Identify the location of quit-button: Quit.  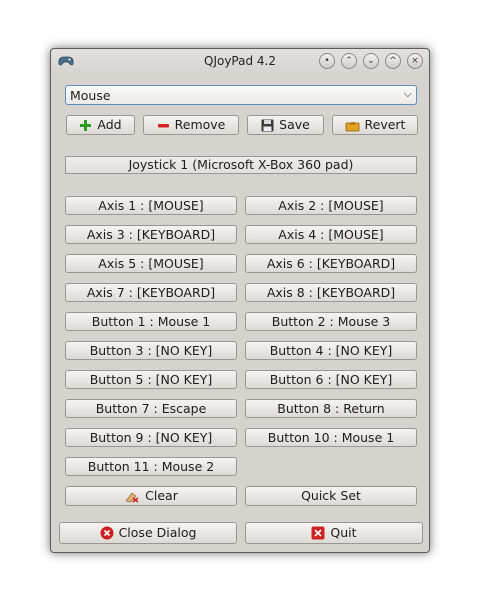
(334, 533).